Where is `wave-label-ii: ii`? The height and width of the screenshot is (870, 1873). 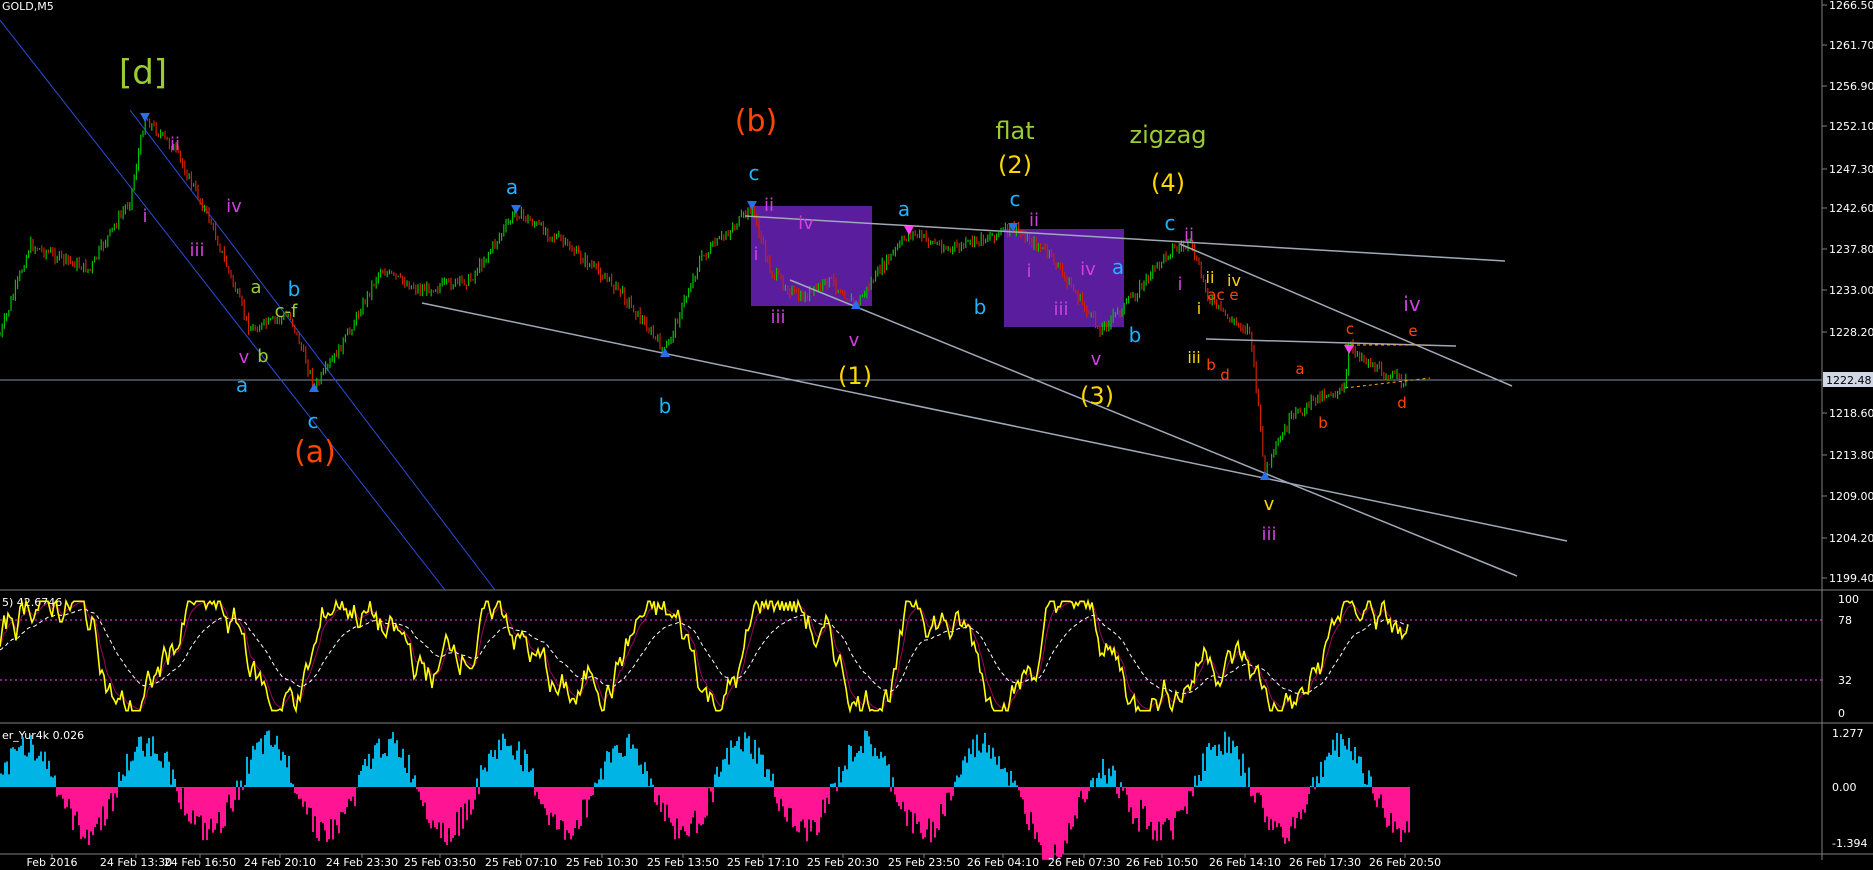
wave-label-ii: ii is located at coordinates (1189, 235).